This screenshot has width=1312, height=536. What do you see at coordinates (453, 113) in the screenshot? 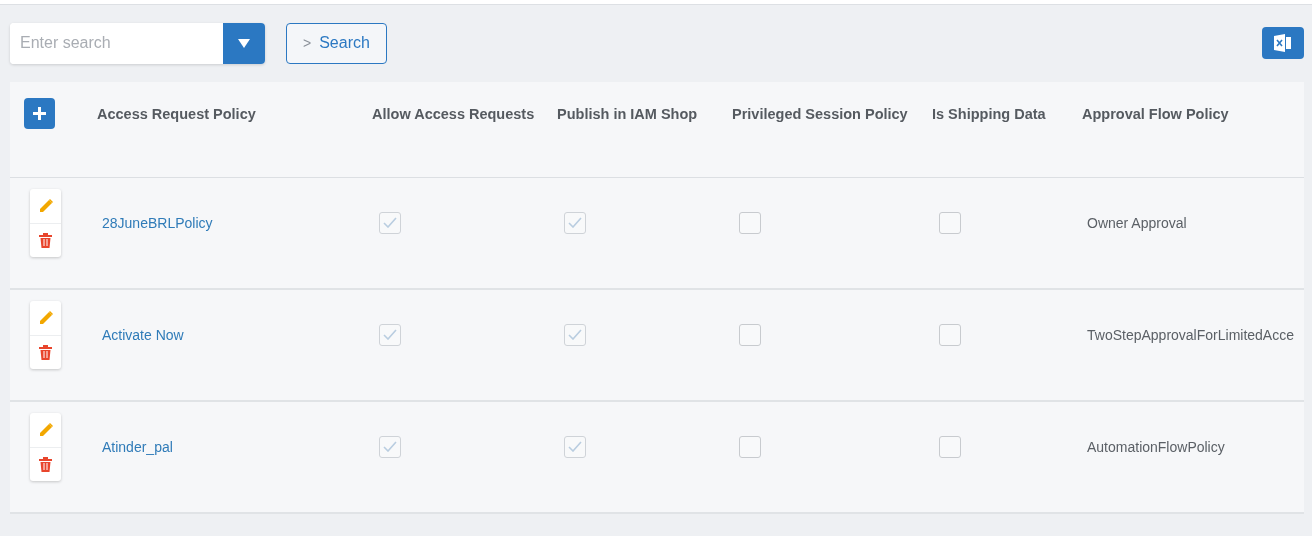
I see `column-header: Allow Access Requests` at bounding box center [453, 113].